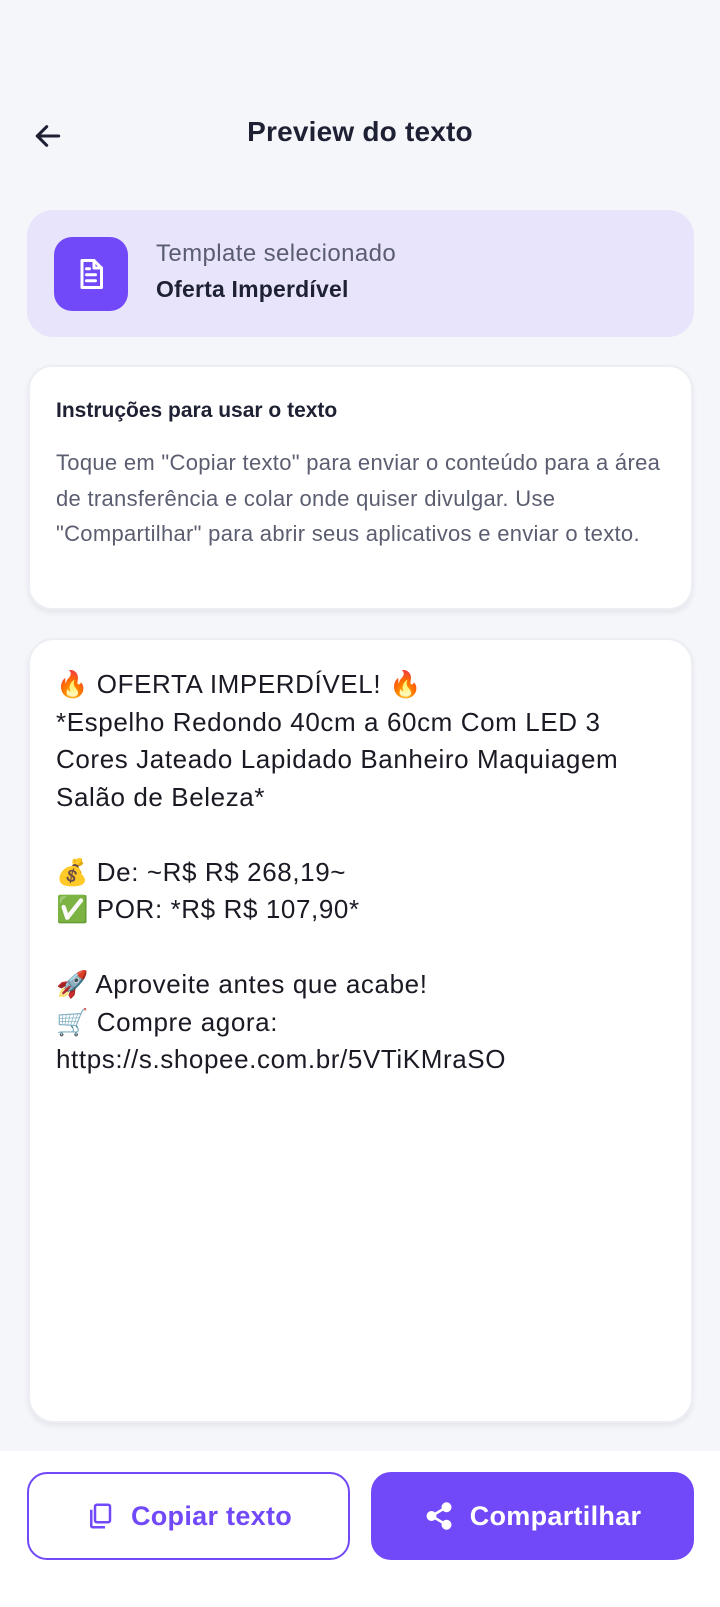 The width and height of the screenshot is (720, 1607). What do you see at coordinates (360, 273) in the screenshot?
I see `selected-template-card: Template selecionado Oferta Imperdível` at bounding box center [360, 273].